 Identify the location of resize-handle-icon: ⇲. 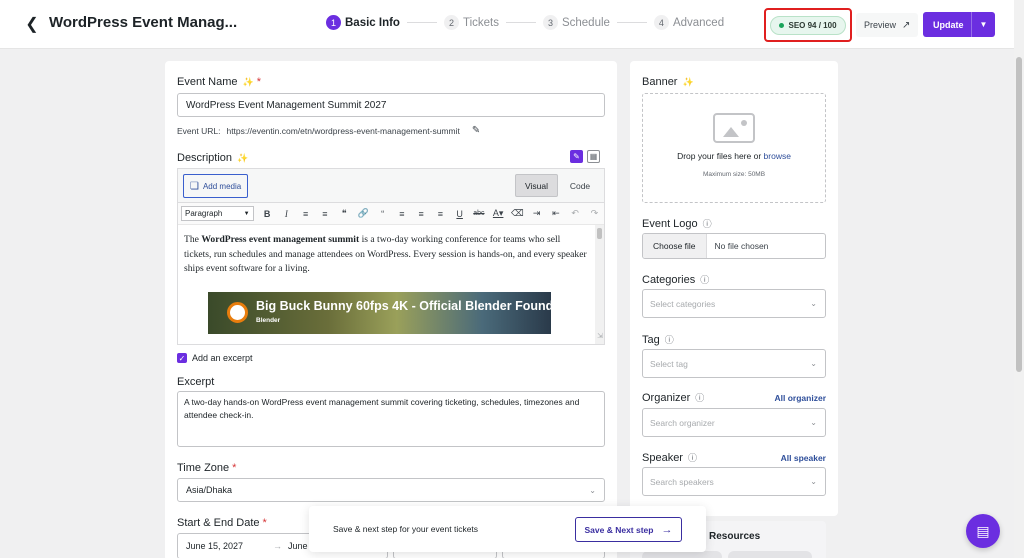
(600, 336).